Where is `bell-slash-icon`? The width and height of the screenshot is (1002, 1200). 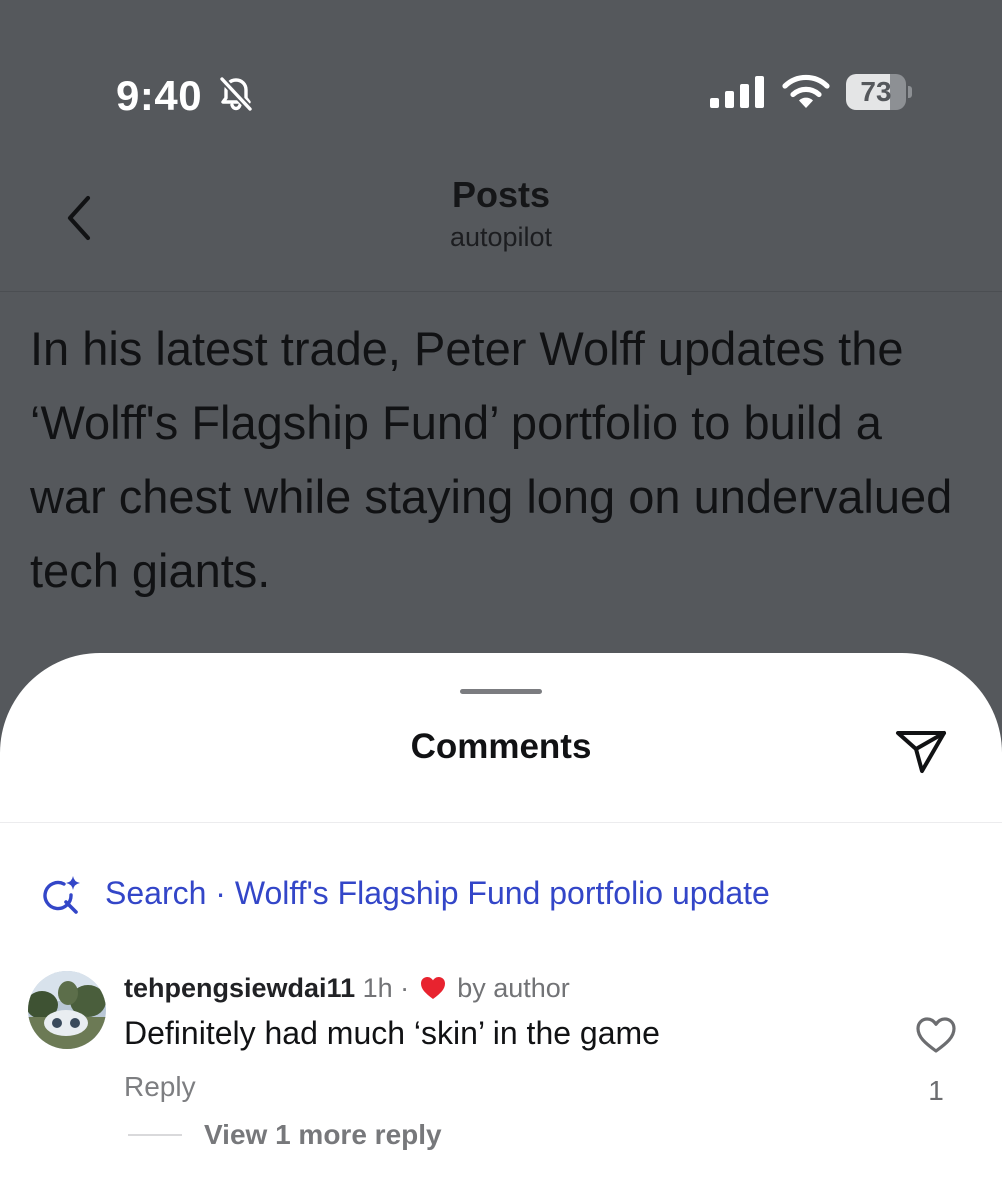
bell-slash-icon is located at coordinates (236, 94).